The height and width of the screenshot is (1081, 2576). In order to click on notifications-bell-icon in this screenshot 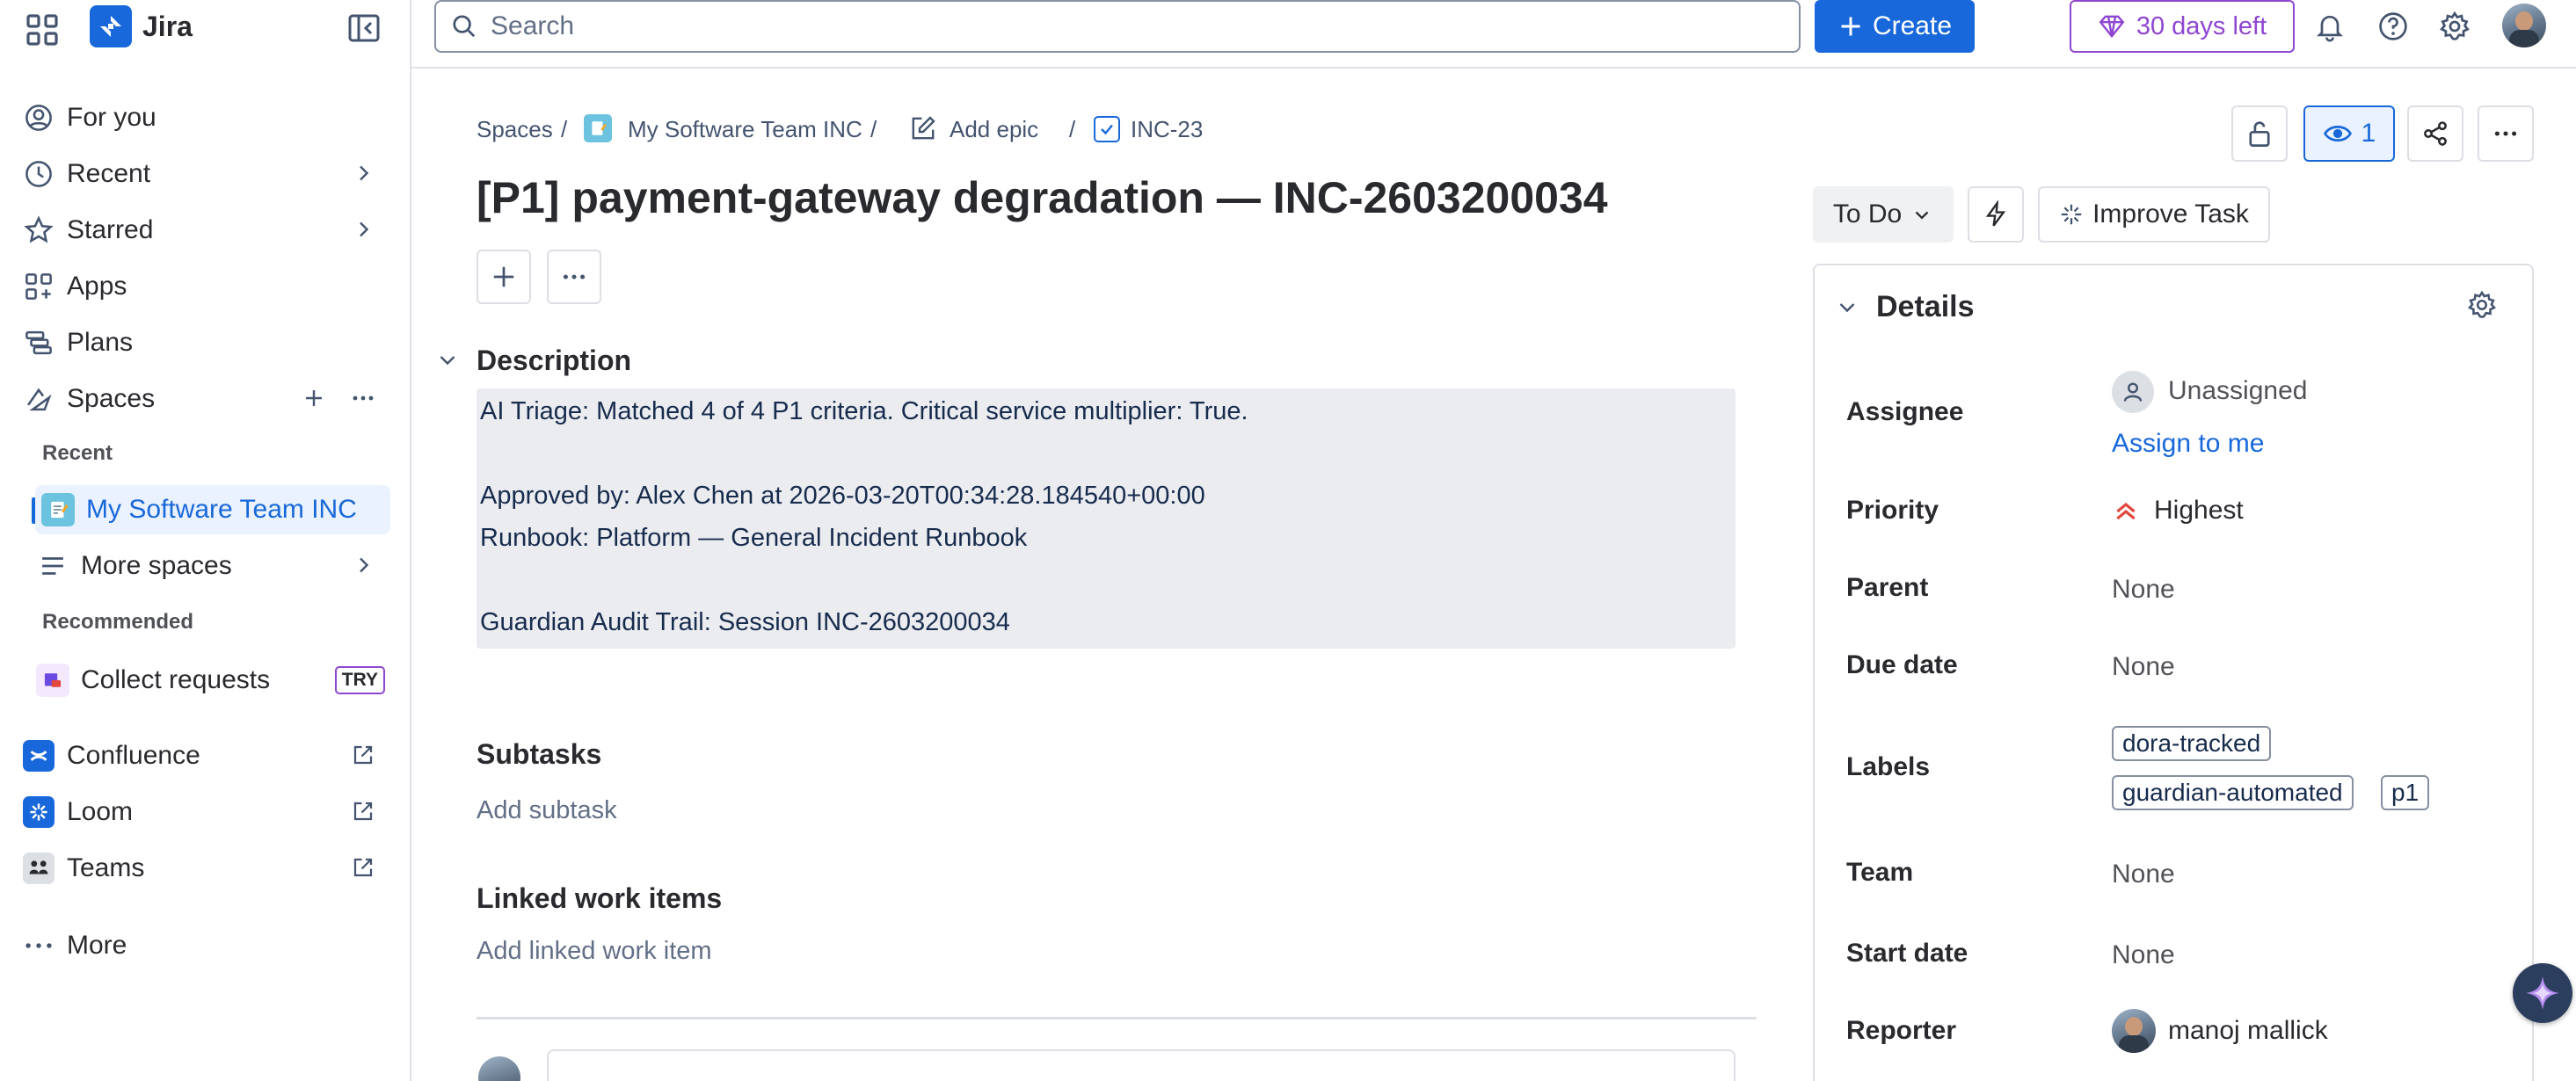, I will do `click(2330, 27)`.